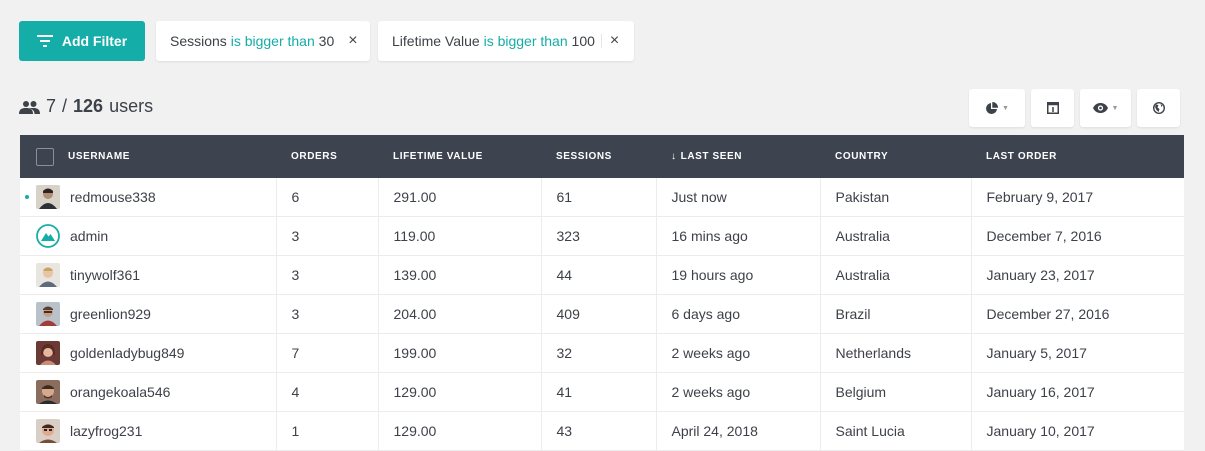  What do you see at coordinates (601, 41) in the screenshot?
I see `chip-divider` at bounding box center [601, 41].